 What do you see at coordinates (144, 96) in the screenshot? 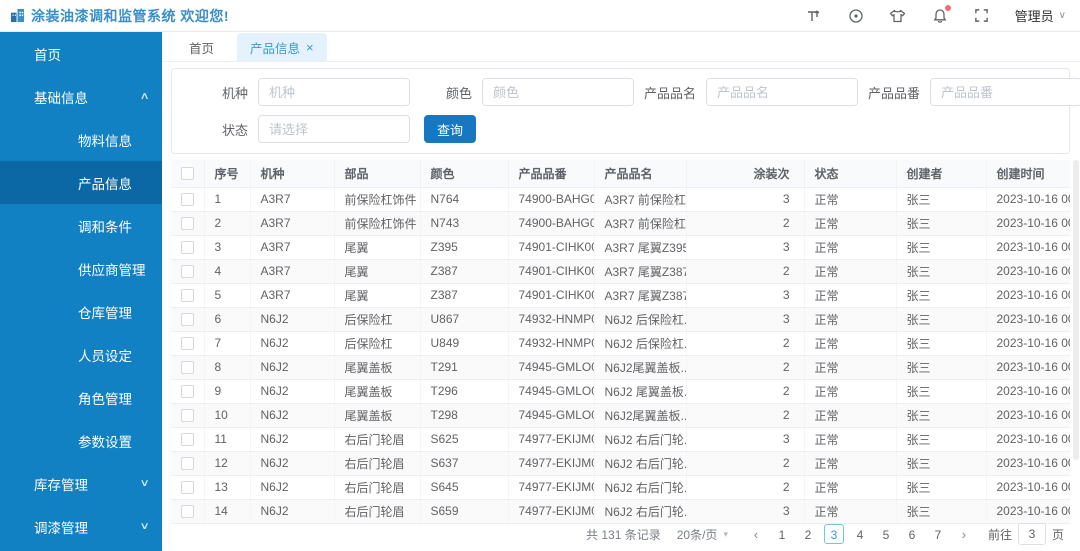
I see `chevron-up-icon: ∧` at bounding box center [144, 96].